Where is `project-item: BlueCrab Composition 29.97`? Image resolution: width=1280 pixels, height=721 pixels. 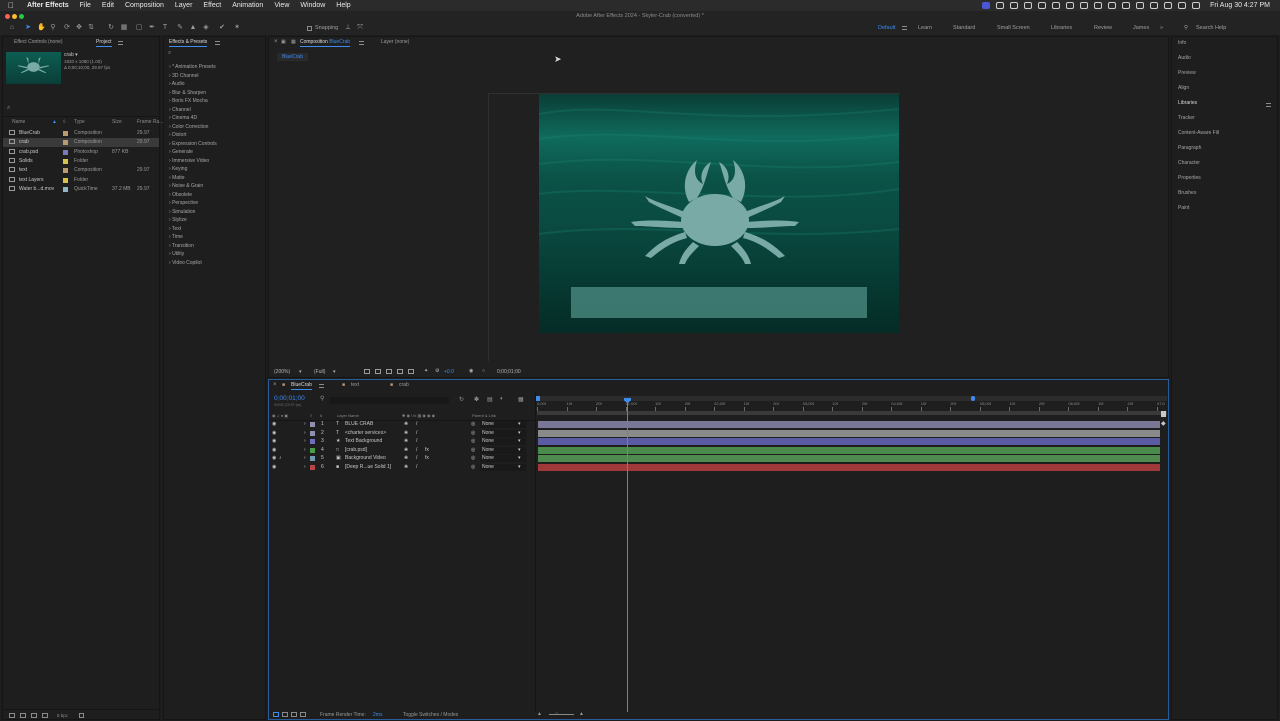
project-item: BlueCrab Composition 29.97 is located at coordinates (81, 133).